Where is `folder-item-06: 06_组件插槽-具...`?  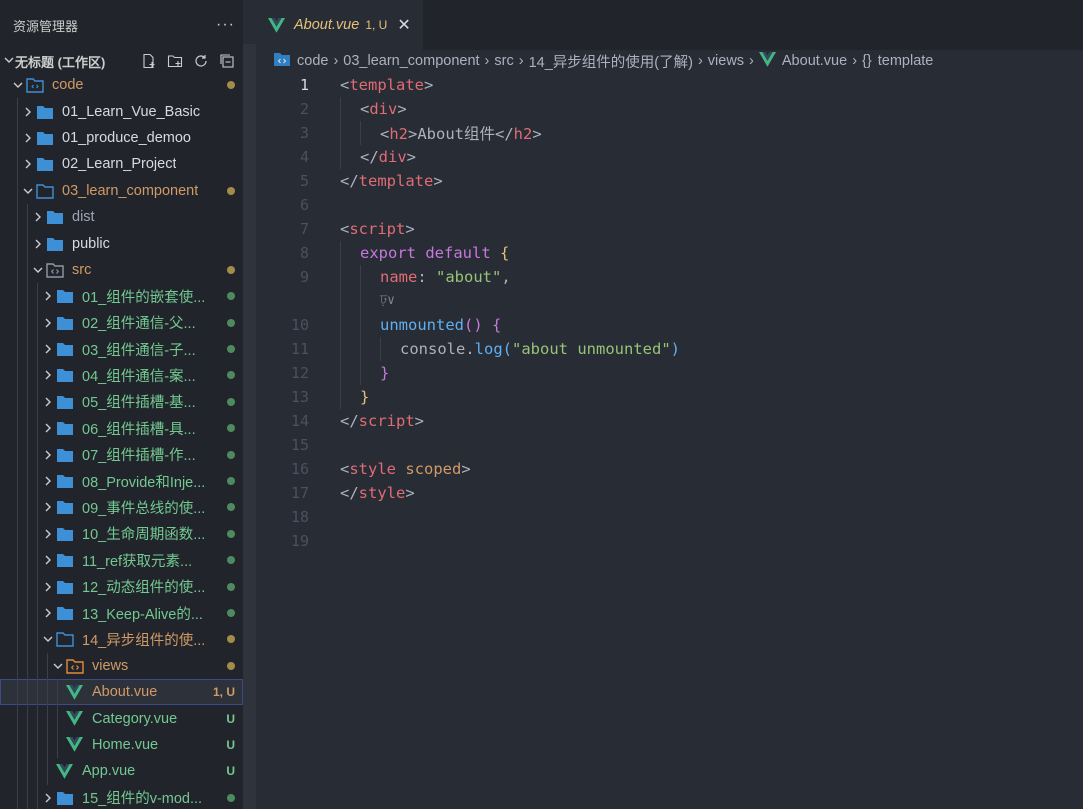
folder-item-06: 06_组件插槽-具... is located at coordinates (121, 428).